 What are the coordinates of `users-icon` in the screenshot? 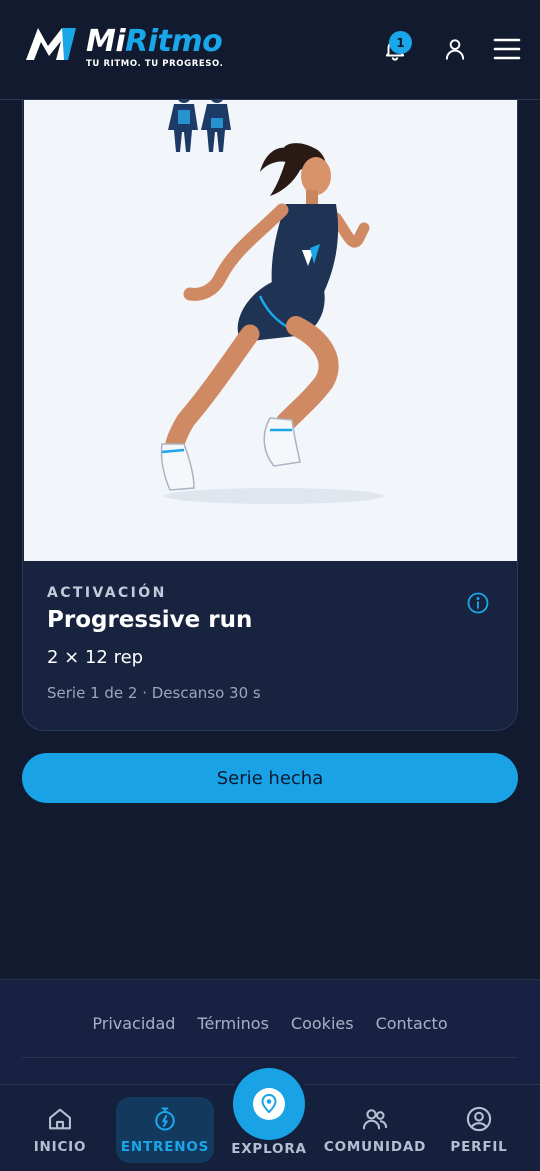 It's located at (375, 1119).